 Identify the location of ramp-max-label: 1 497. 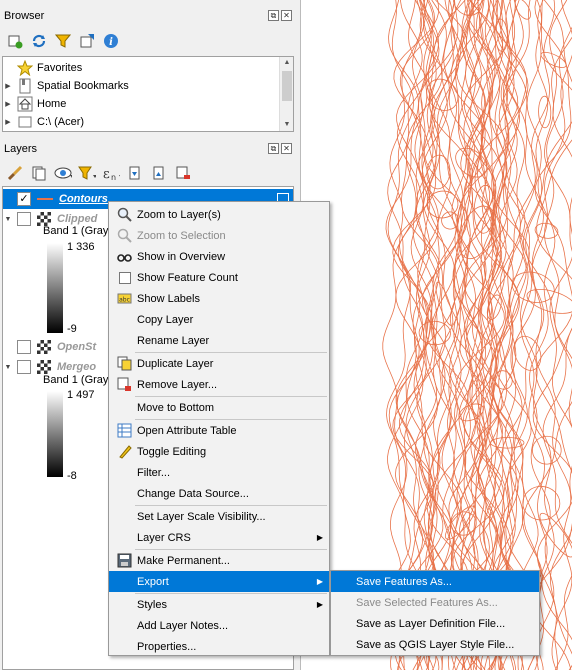
(81, 395).